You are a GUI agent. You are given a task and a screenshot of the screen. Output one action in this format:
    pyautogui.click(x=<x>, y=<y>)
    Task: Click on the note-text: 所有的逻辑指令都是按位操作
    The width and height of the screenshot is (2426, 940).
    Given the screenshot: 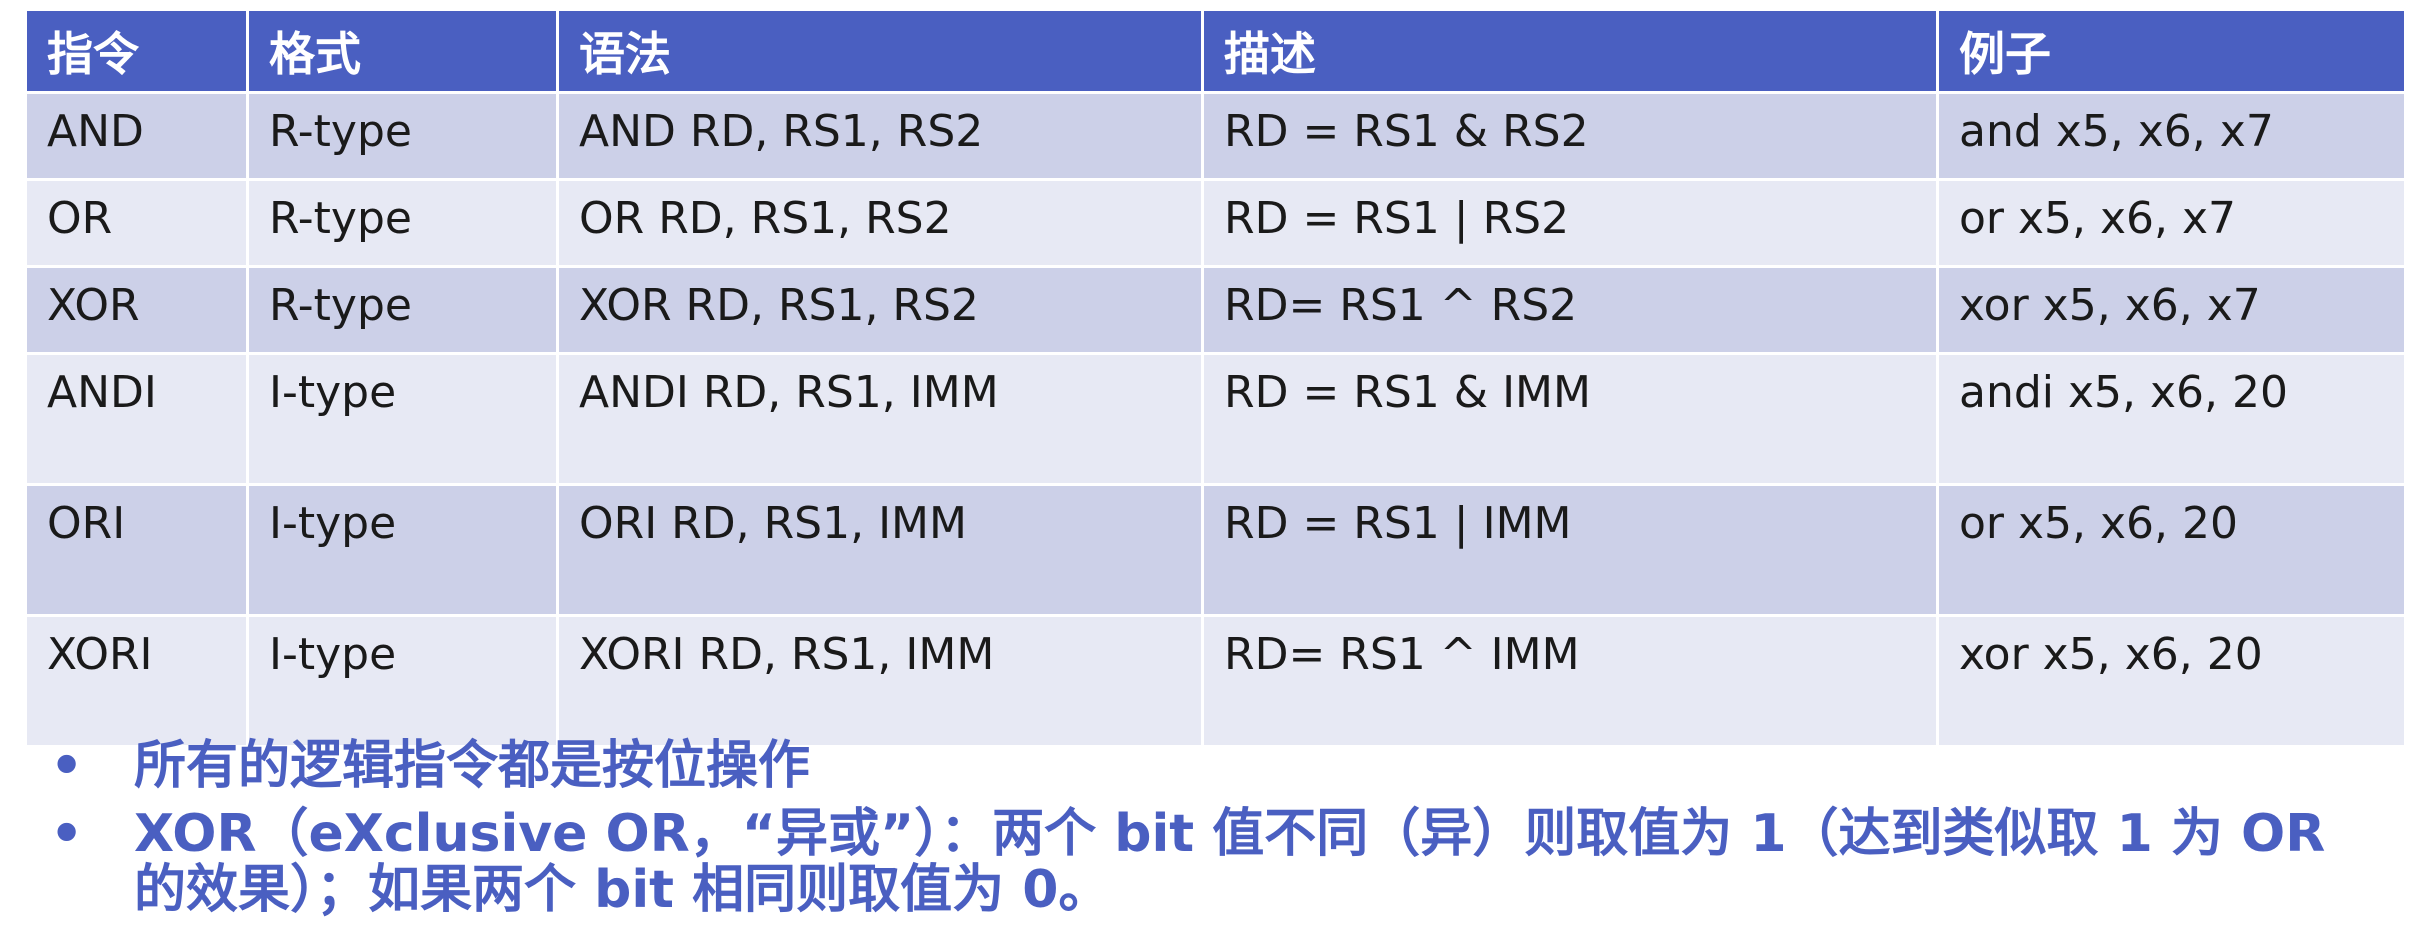 What is the action you would take?
    pyautogui.click(x=472, y=766)
    